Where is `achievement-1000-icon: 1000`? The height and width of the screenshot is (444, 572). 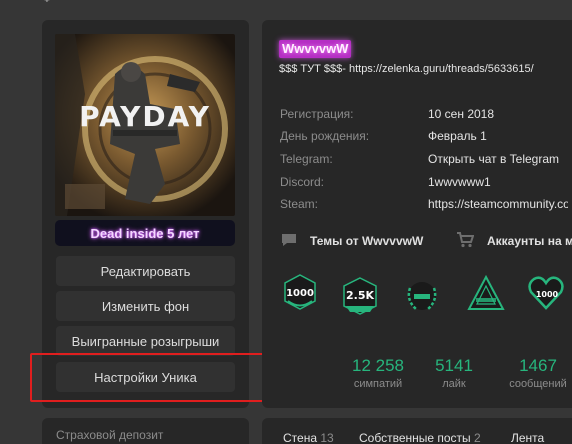 achievement-1000-icon: 1000 is located at coordinates (300, 292).